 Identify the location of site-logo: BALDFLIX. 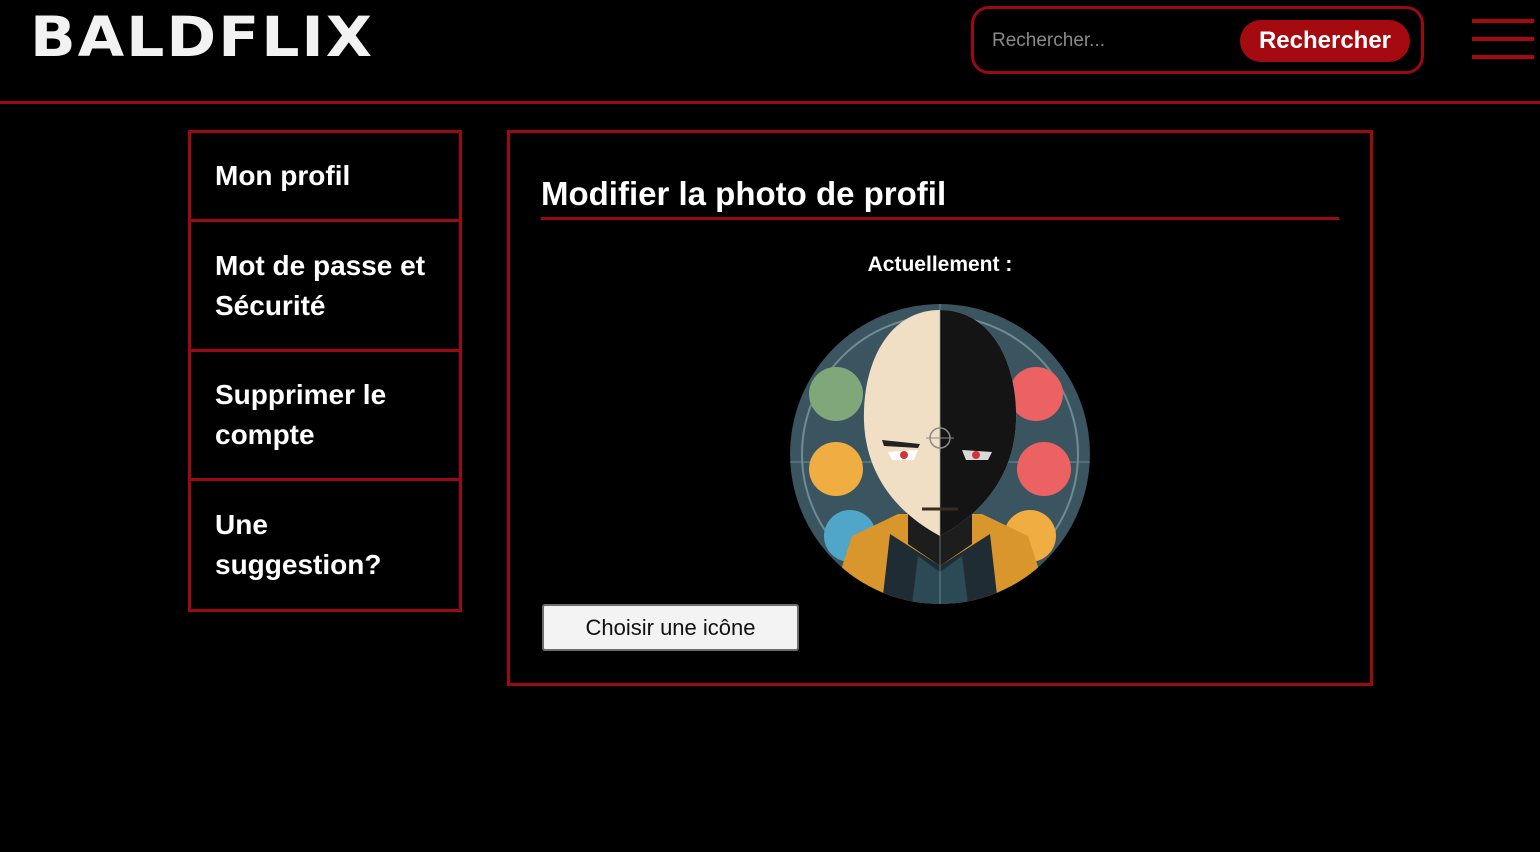
(202, 37).